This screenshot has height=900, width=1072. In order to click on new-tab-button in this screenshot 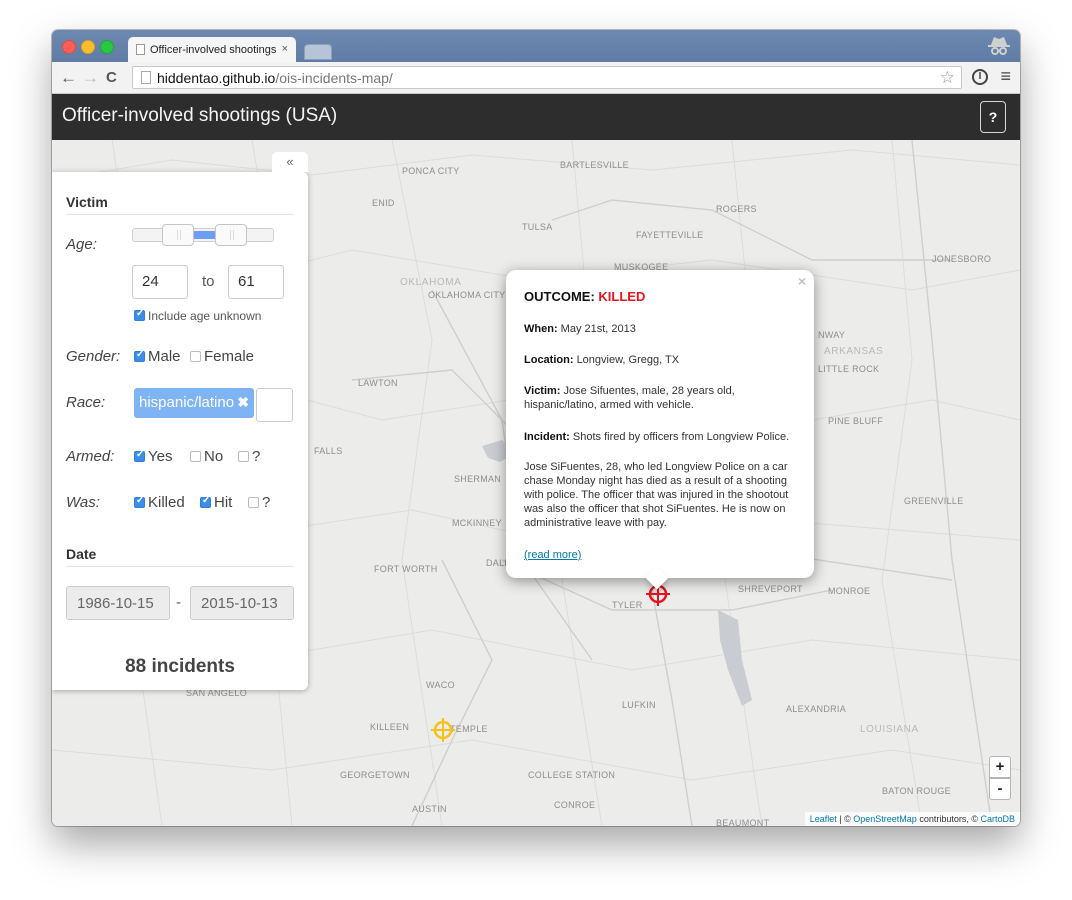, I will do `click(318, 52)`.